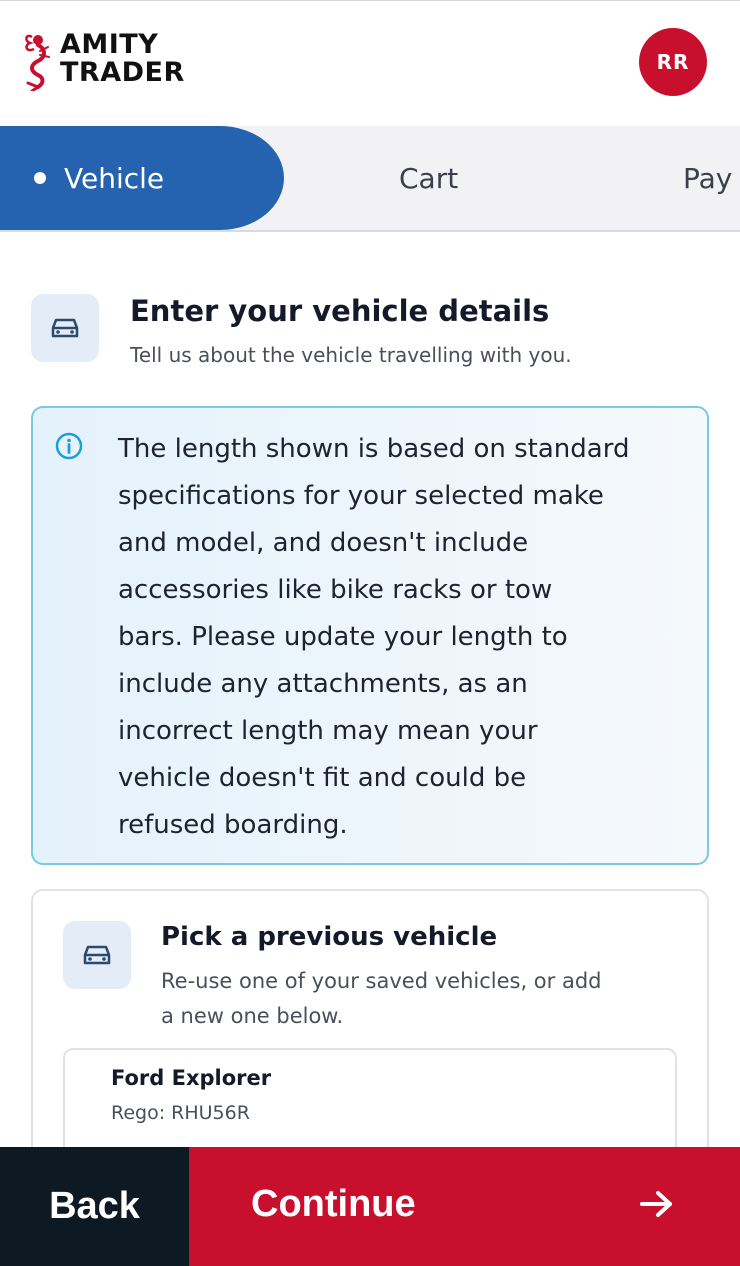  I want to click on page-title: Enter your vehicle details, so click(340, 311).